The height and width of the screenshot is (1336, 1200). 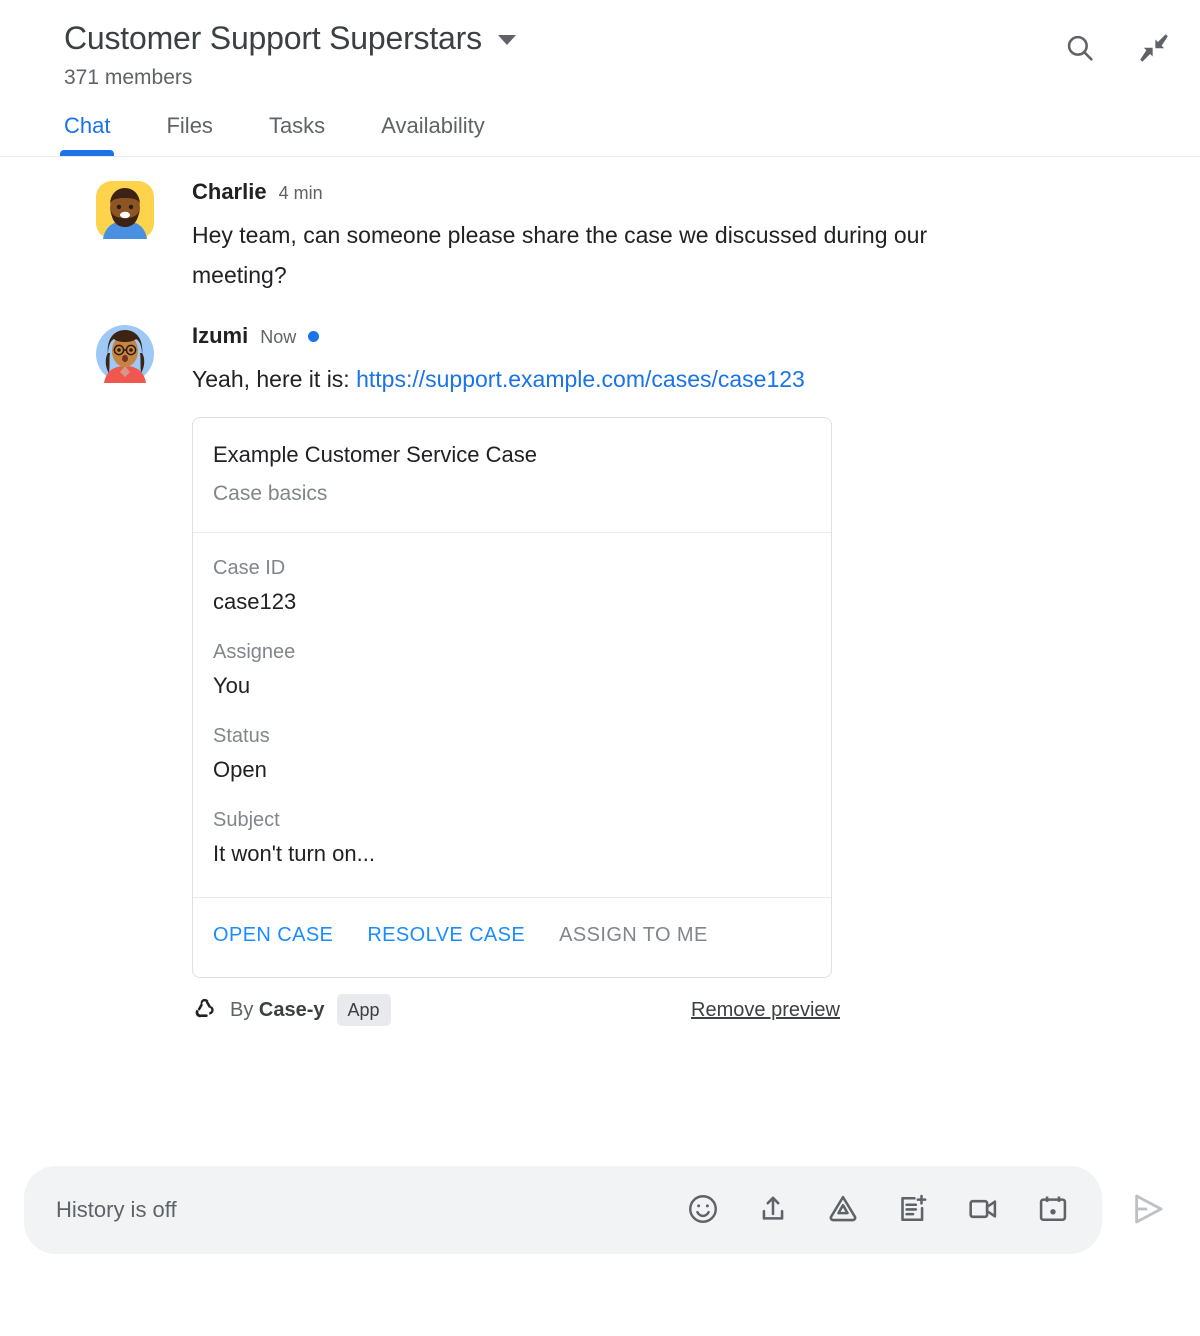 I want to click on charlie-avatar, so click(x=125, y=210).